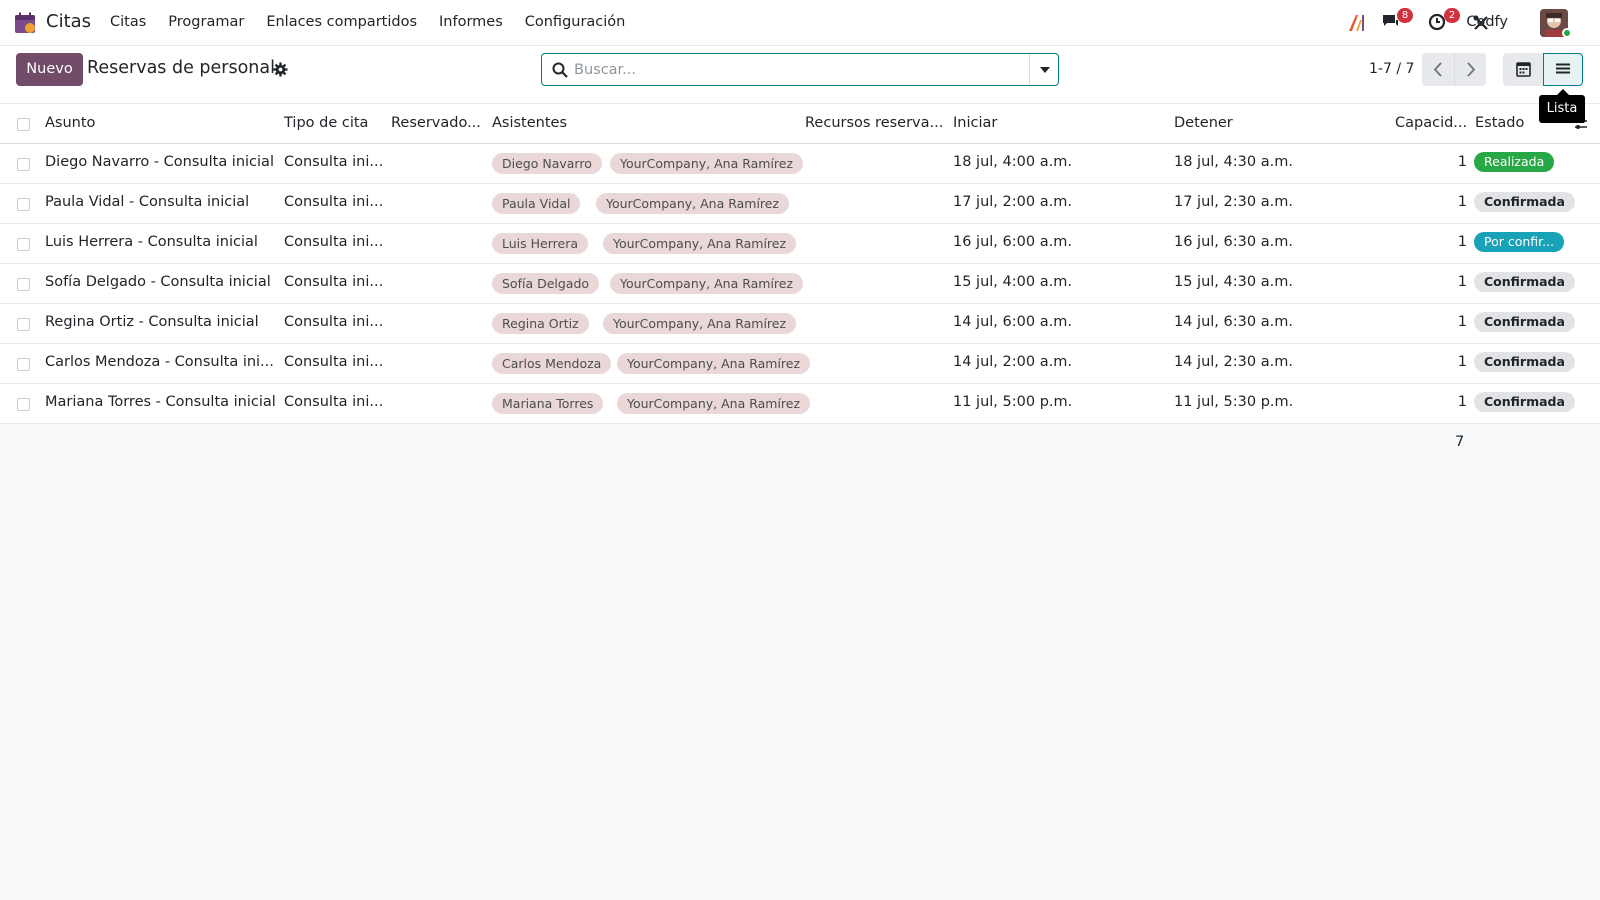 The image size is (1600, 900). I want to click on brand-logo-icon, so click(1357, 23).